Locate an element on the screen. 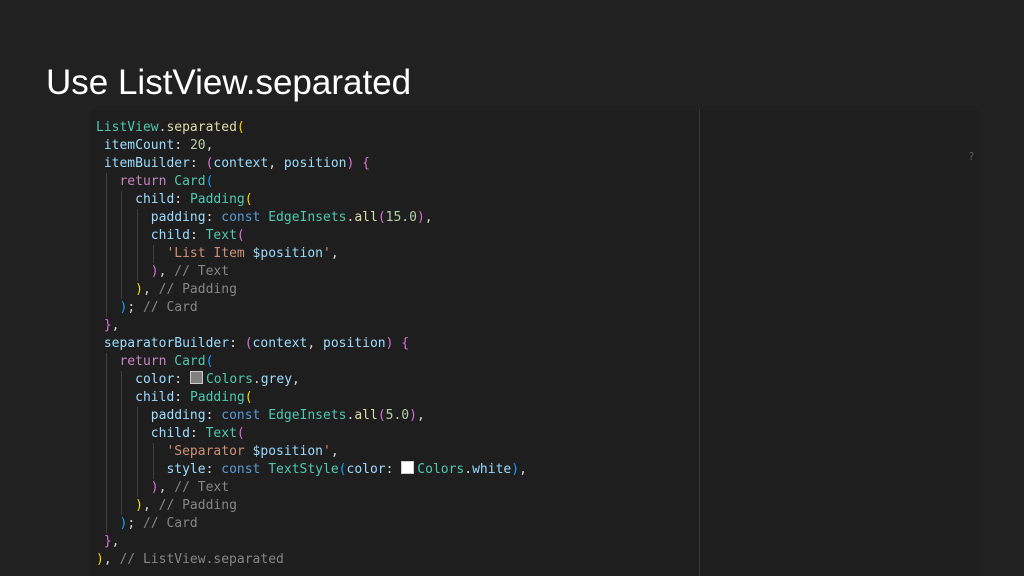 The image size is (1024, 576). code-token: $position is located at coordinates (287, 451).